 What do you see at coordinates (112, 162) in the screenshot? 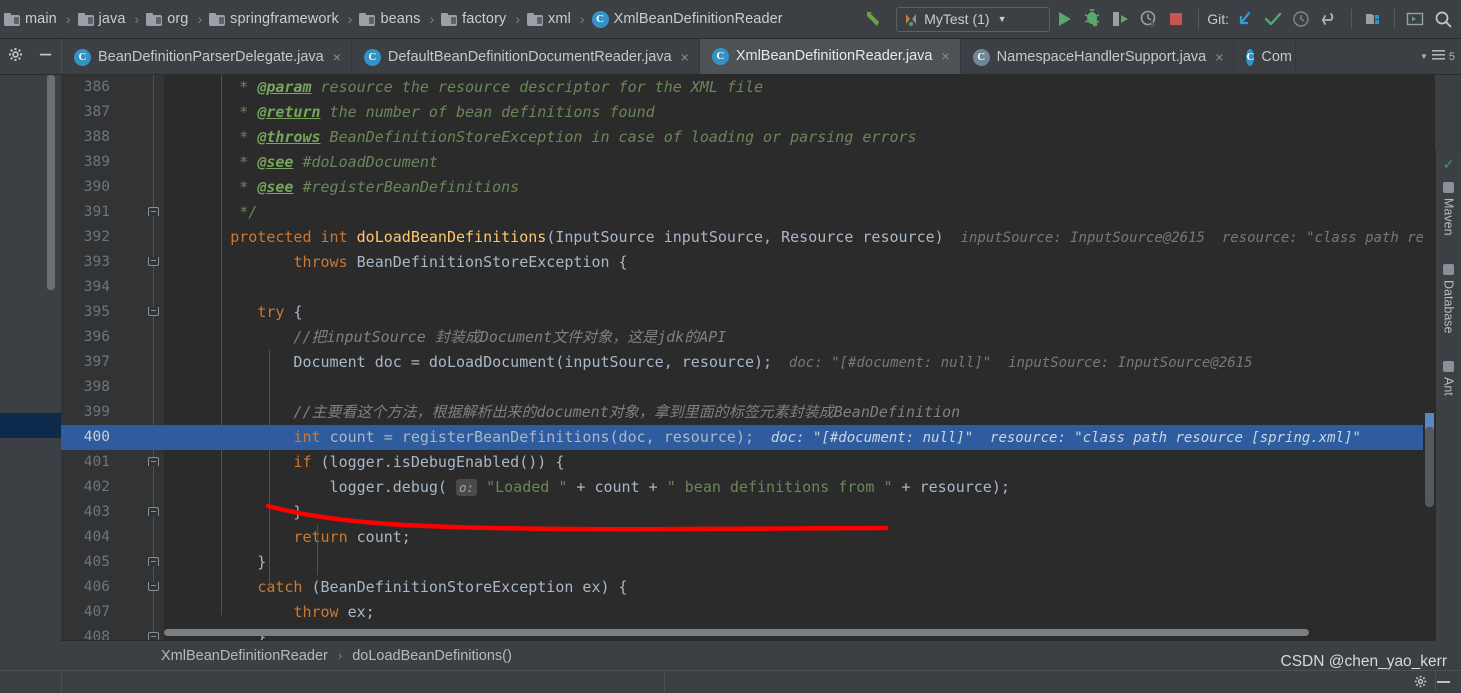
I see `line-number: 389` at bounding box center [112, 162].